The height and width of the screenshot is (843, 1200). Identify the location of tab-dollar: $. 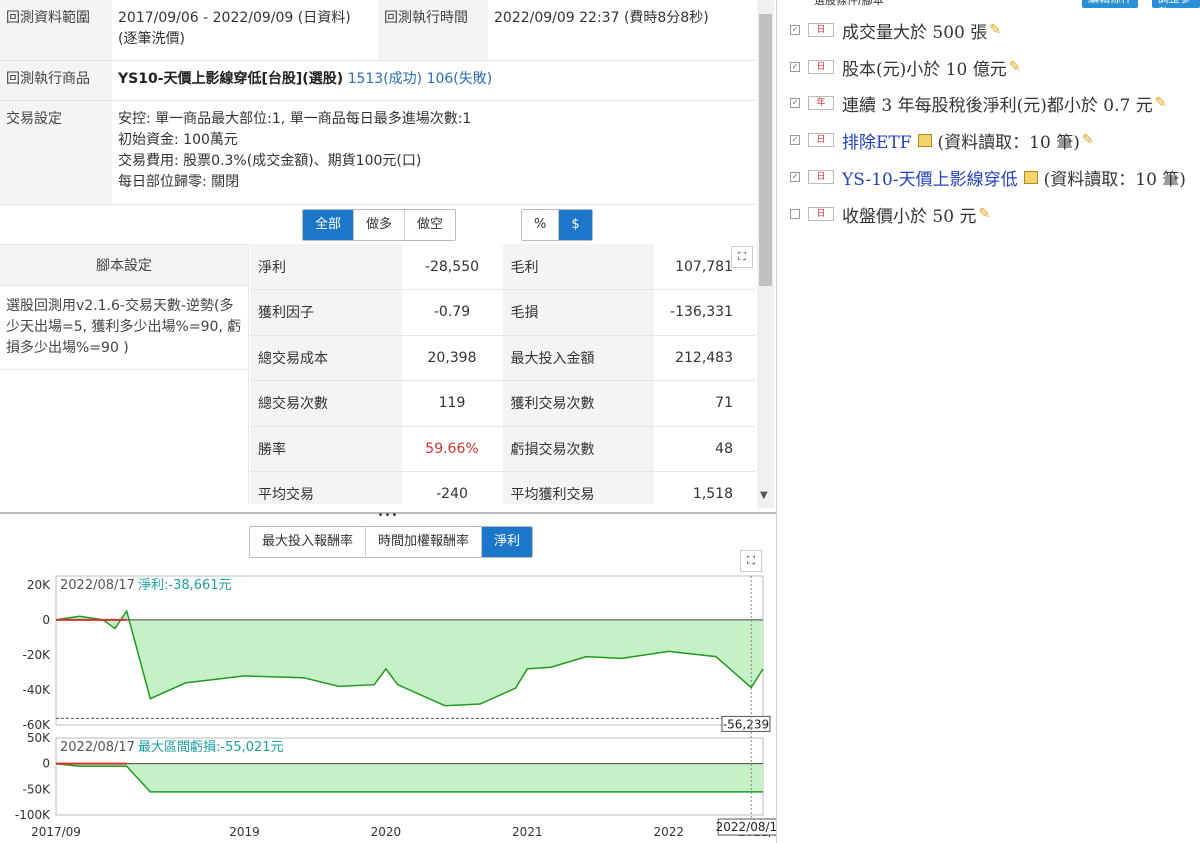
(575, 225).